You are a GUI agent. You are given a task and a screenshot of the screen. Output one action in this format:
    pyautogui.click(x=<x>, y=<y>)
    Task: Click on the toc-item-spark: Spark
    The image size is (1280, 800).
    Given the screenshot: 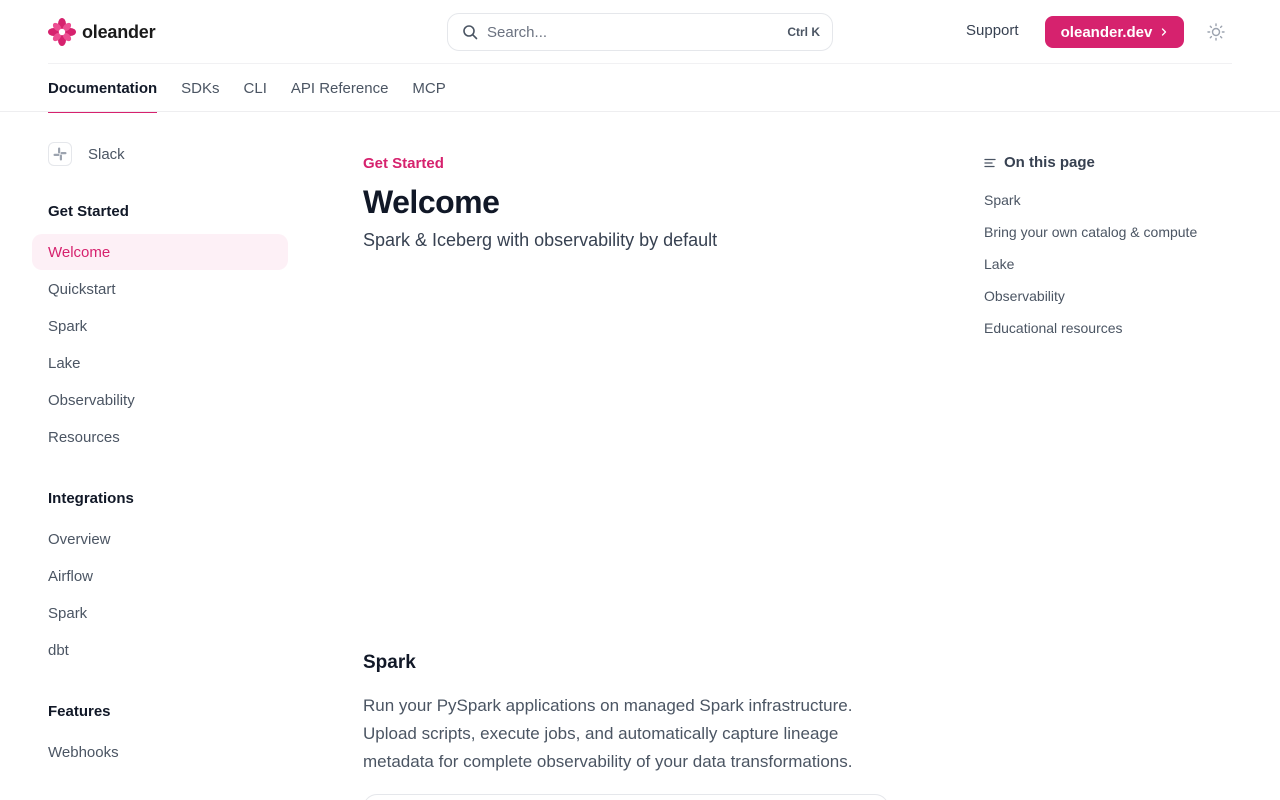 What is the action you would take?
    pyautogui.click(x=1002, y=200)
    